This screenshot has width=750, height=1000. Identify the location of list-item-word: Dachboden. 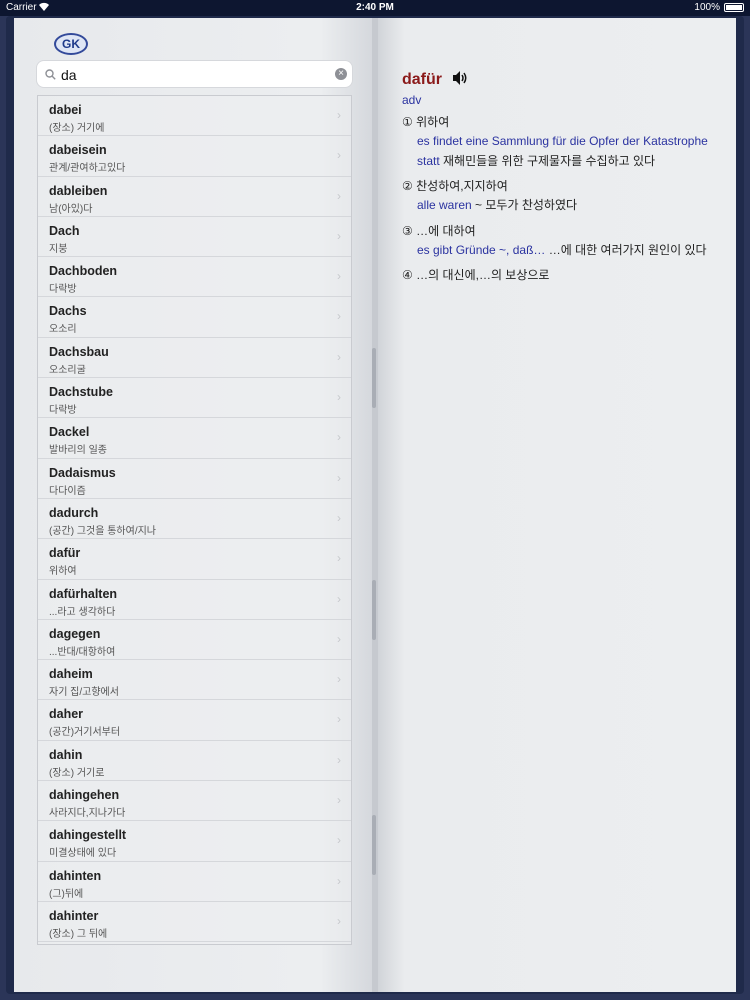
(83, 271).